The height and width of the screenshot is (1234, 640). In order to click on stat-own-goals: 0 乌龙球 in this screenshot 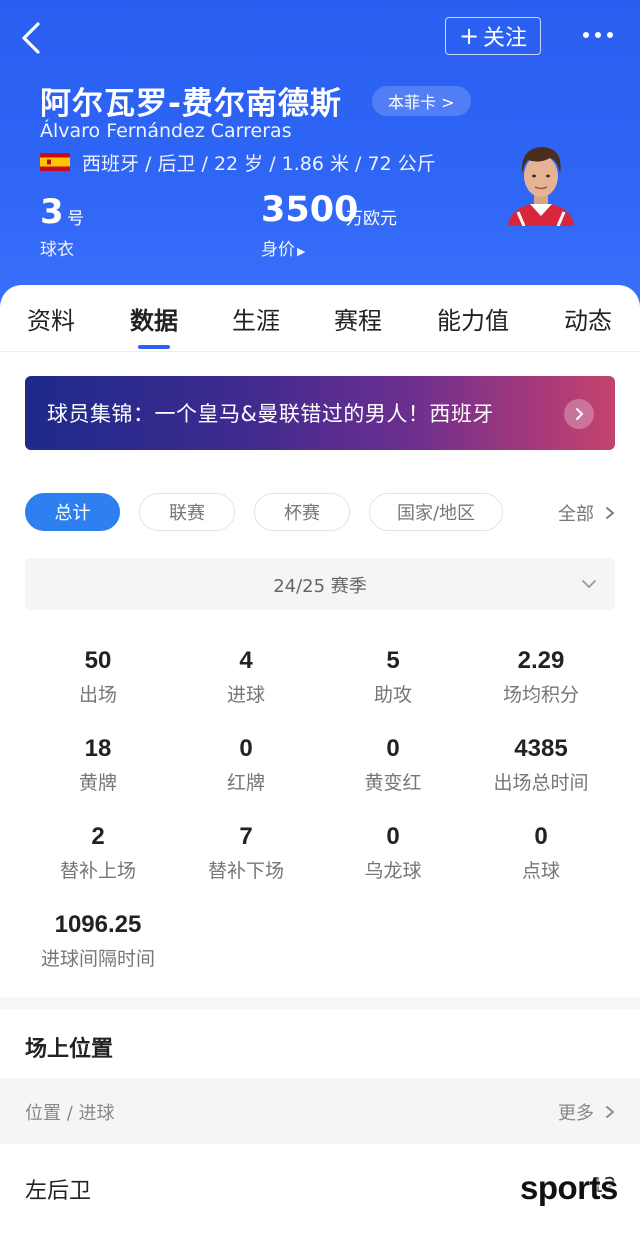, I will do `click(393, 853)`.